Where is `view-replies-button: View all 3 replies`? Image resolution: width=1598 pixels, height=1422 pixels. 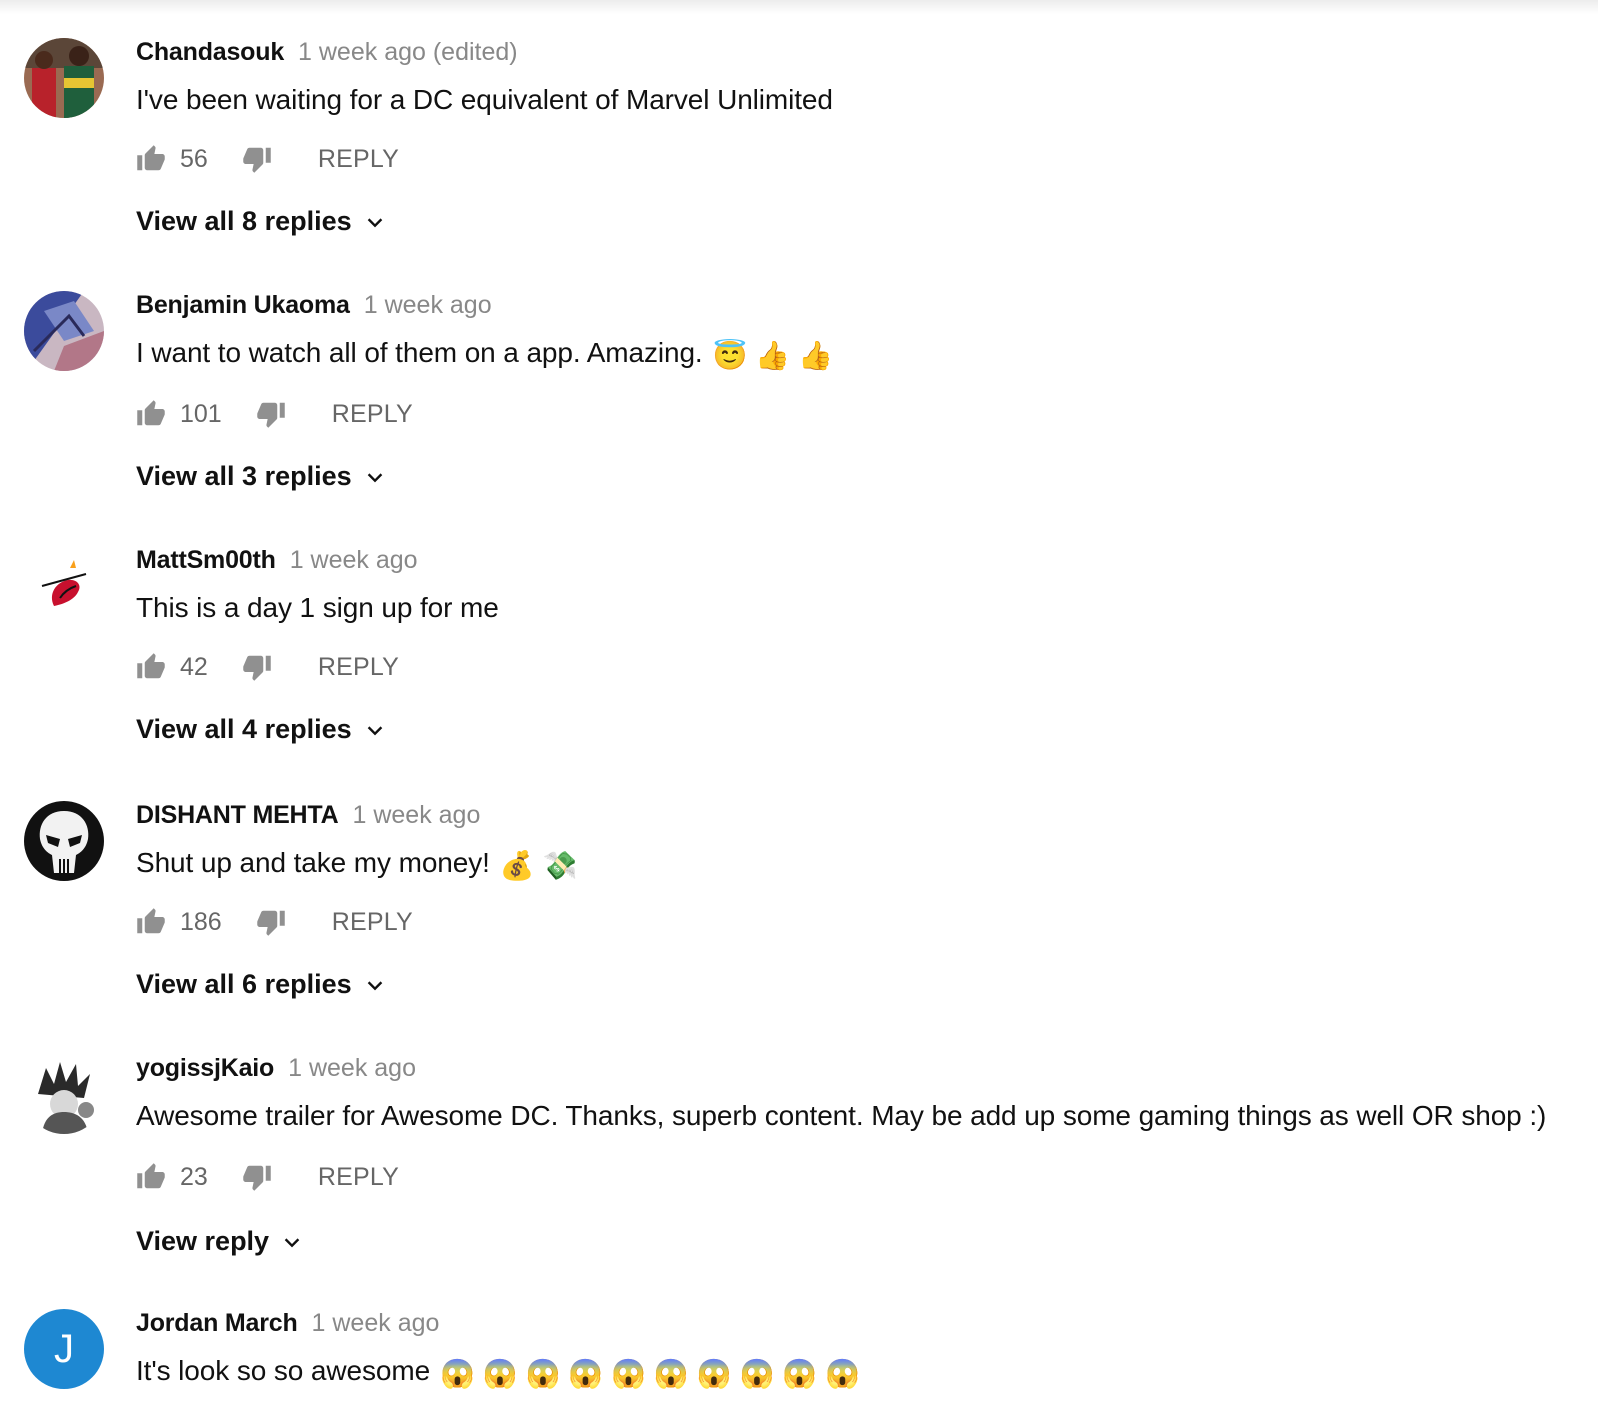
view-replies-button: View all 3 replies is located at coordinates (261, 476).